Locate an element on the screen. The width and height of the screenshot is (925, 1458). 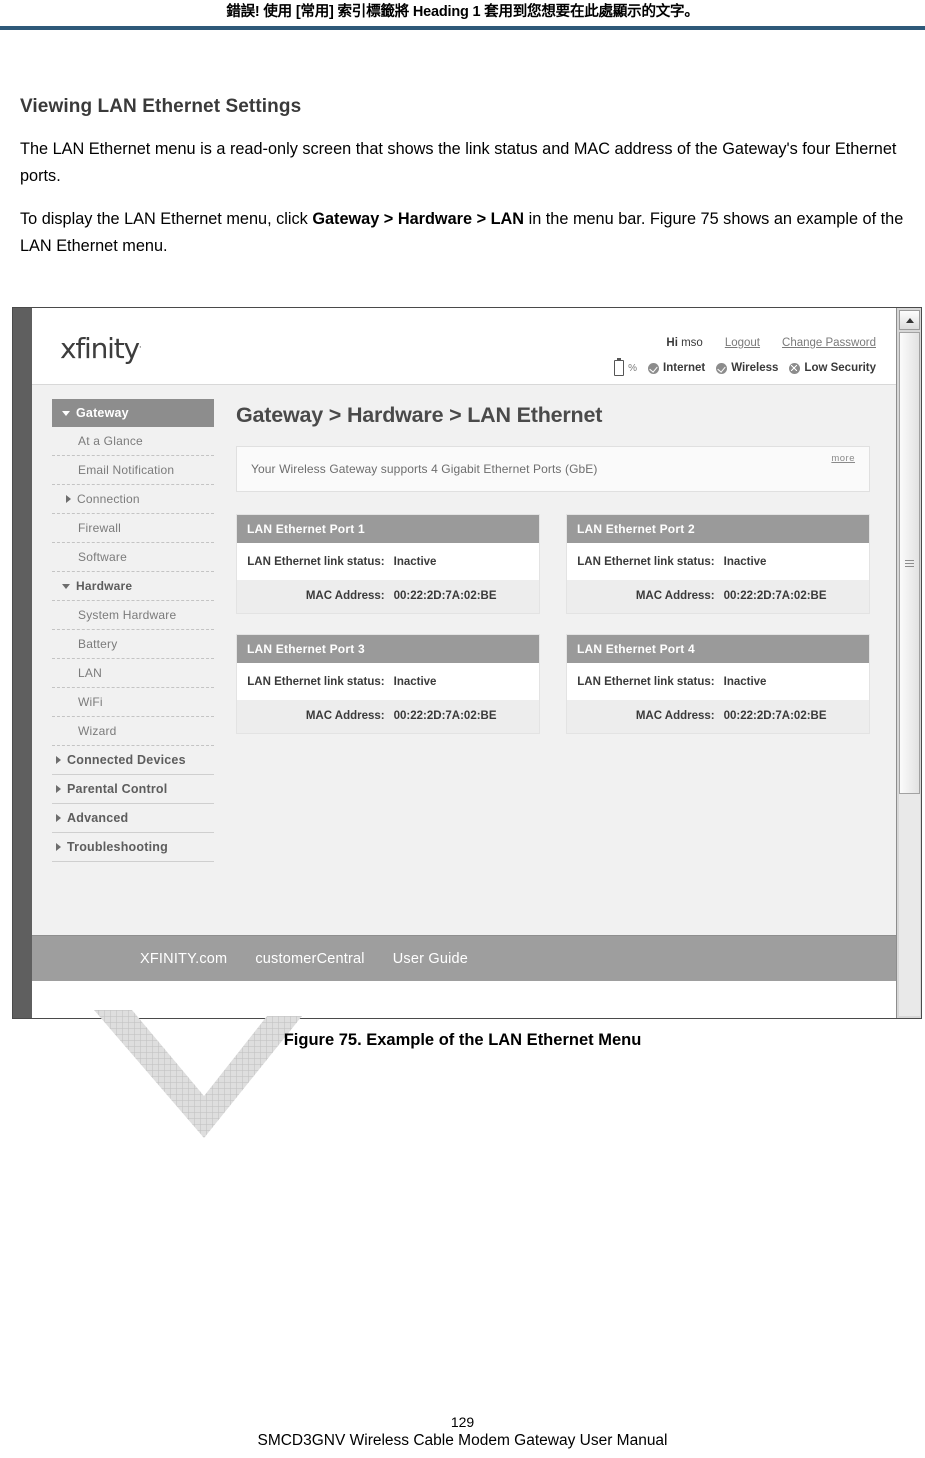
scrollbar-track is located at coordinates (909, 674).